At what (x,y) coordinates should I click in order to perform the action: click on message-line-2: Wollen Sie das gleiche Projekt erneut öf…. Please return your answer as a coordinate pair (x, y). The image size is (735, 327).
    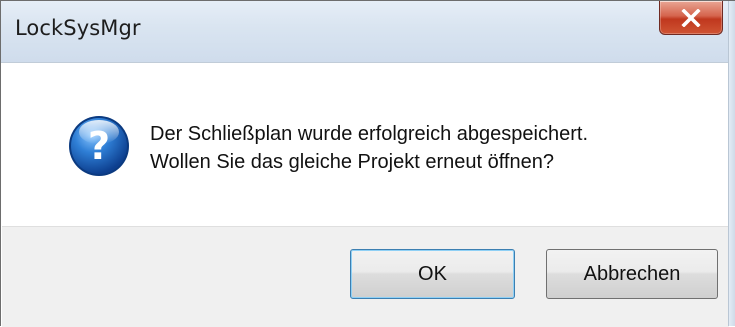
    Looking at the image, I should click on (352, 162).